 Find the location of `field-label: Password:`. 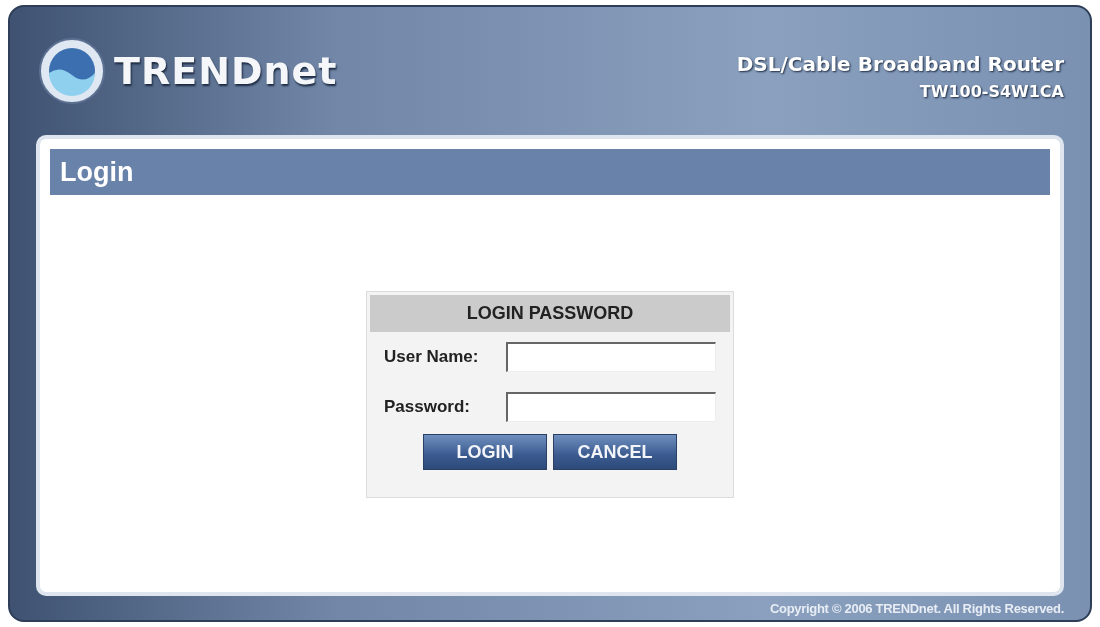

field-label: Password: is located at coordinates (427, 407).